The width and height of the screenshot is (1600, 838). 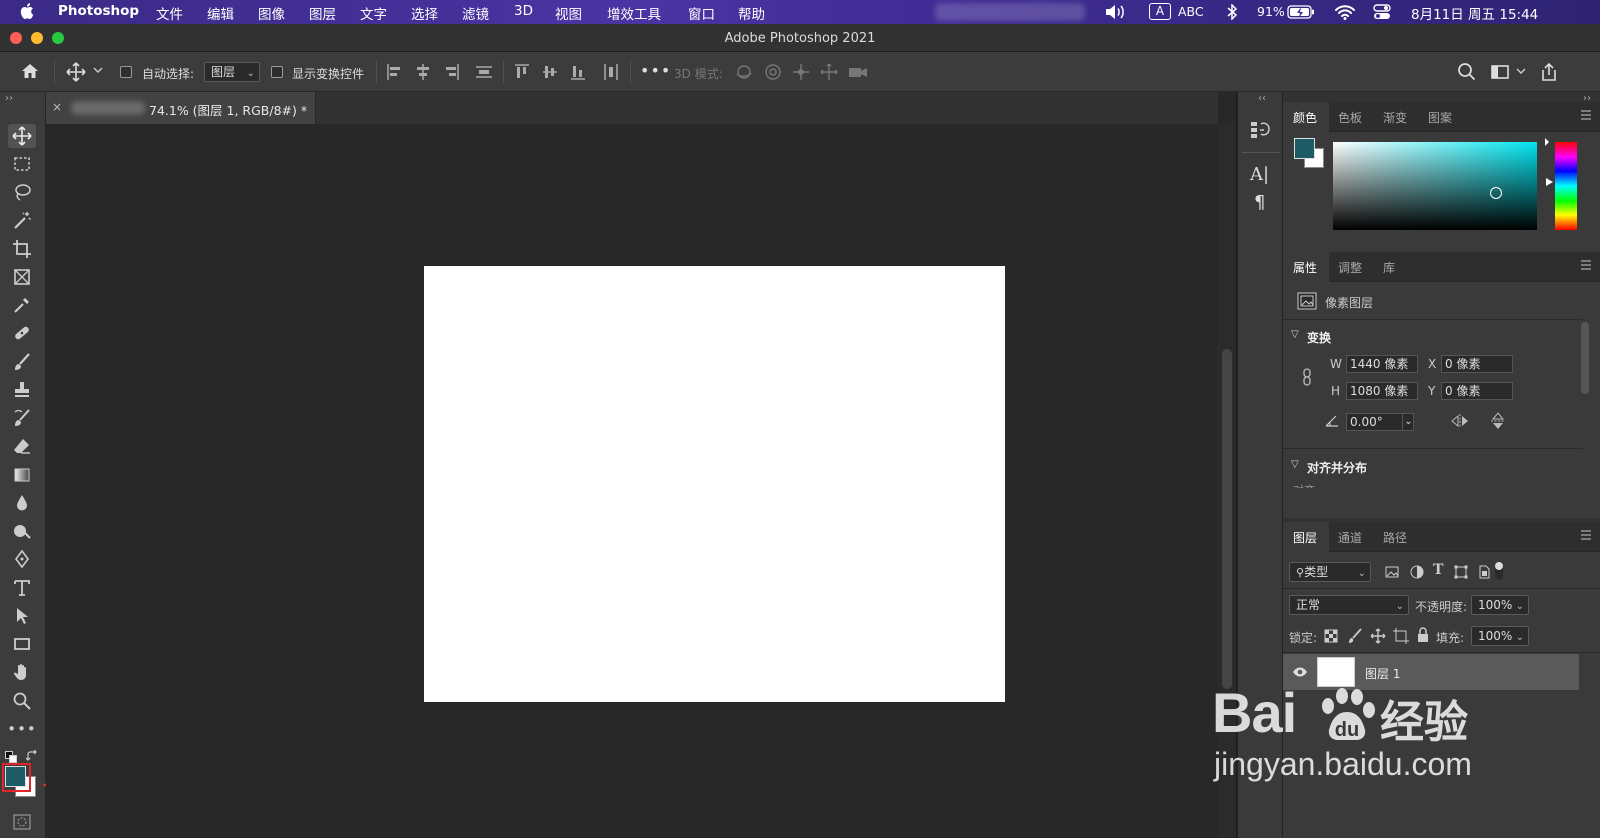 What do you see at coordinates (21, 729) in the screenshot?
I see `more-tools-button: •••` at bounding box center [21, 729].